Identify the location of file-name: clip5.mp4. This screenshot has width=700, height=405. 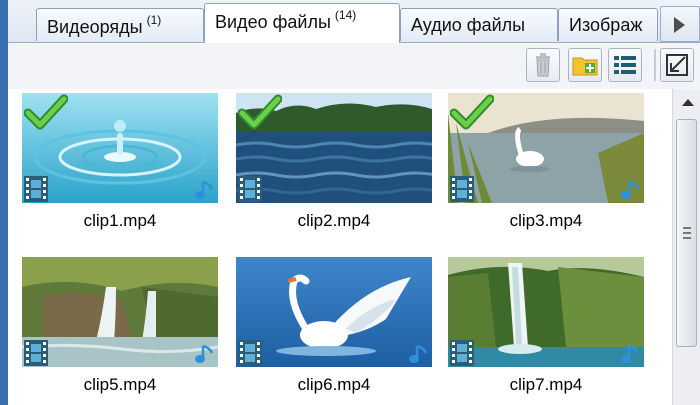
(120, 384).